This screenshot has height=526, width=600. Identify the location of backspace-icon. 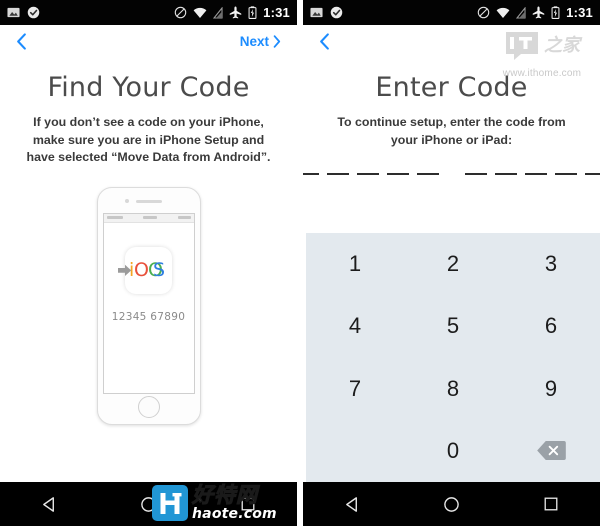
(551, 451).